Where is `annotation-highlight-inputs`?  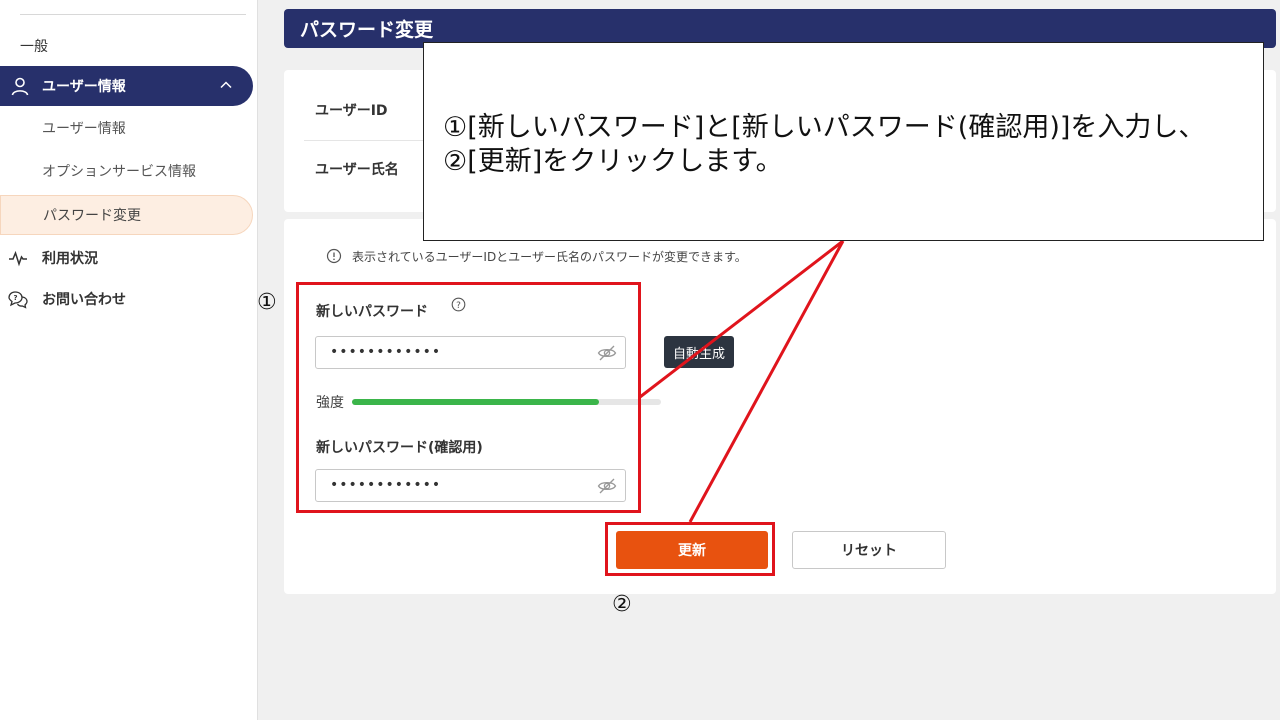 annotation-highlight-inputs is located at coordinates (468, 397).